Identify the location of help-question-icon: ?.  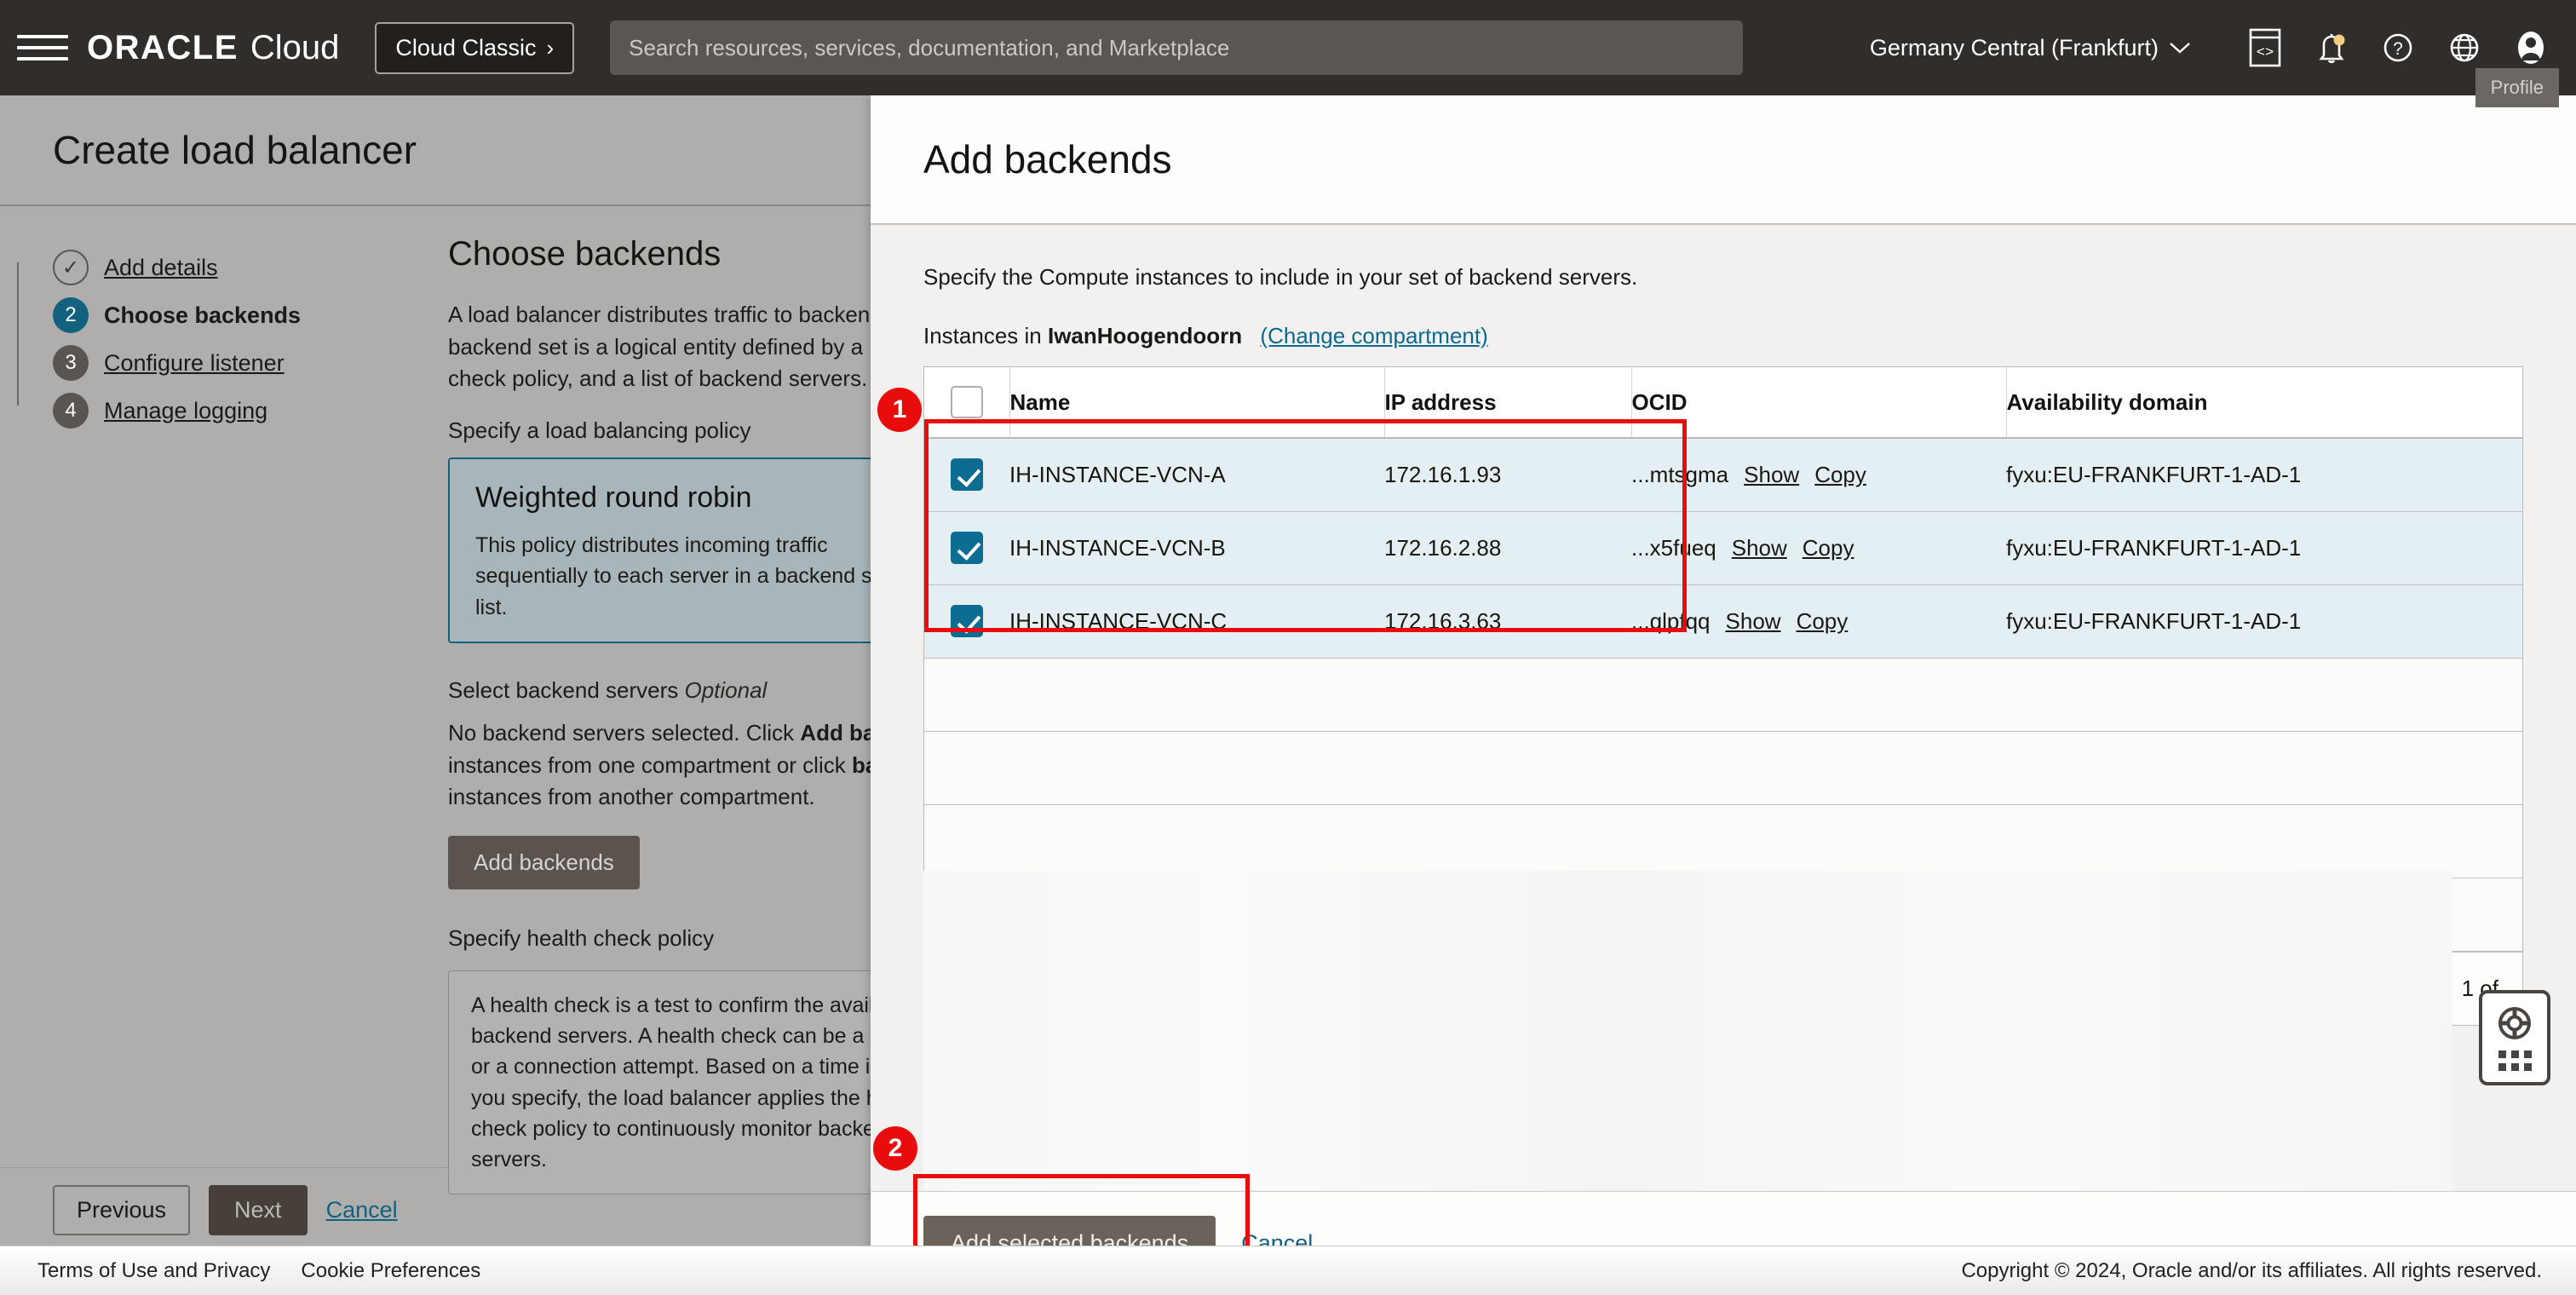
(2398, 48).